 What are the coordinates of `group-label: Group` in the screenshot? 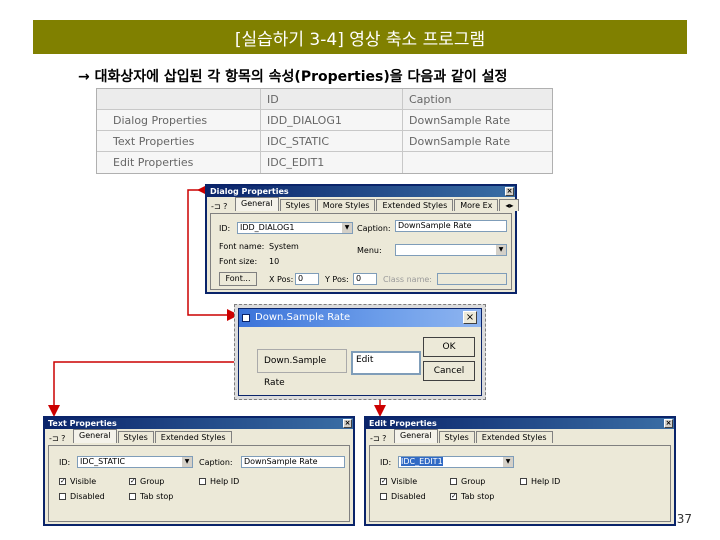 It's located at (152, 481).